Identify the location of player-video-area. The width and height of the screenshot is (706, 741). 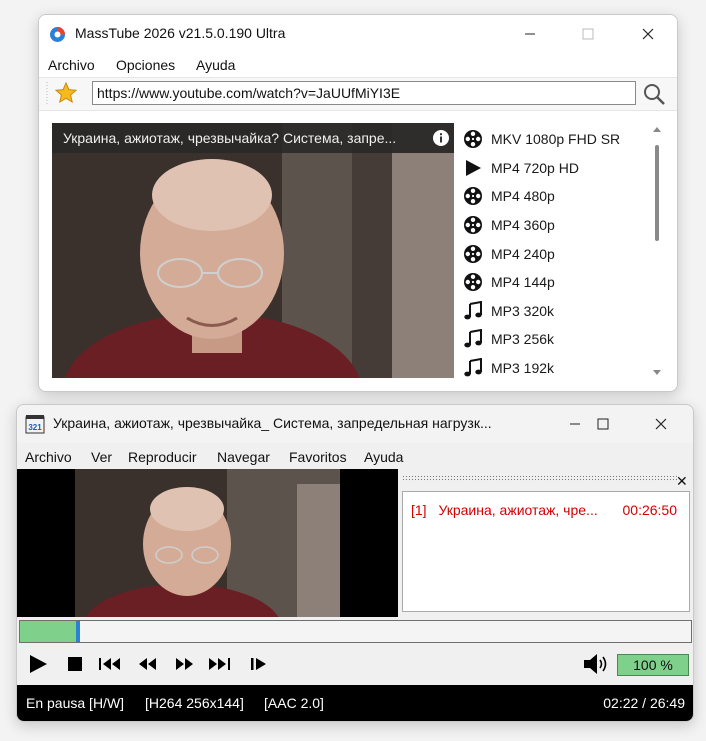
(207, 543).